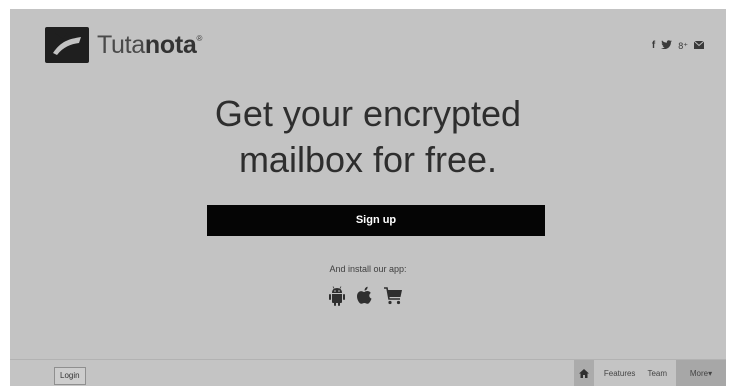 The height and width of the screenshot is (386, 734). Describe the element at coordinates (368, 269) in the screenshot. I see `install-app-text: And install our app:` at that location.